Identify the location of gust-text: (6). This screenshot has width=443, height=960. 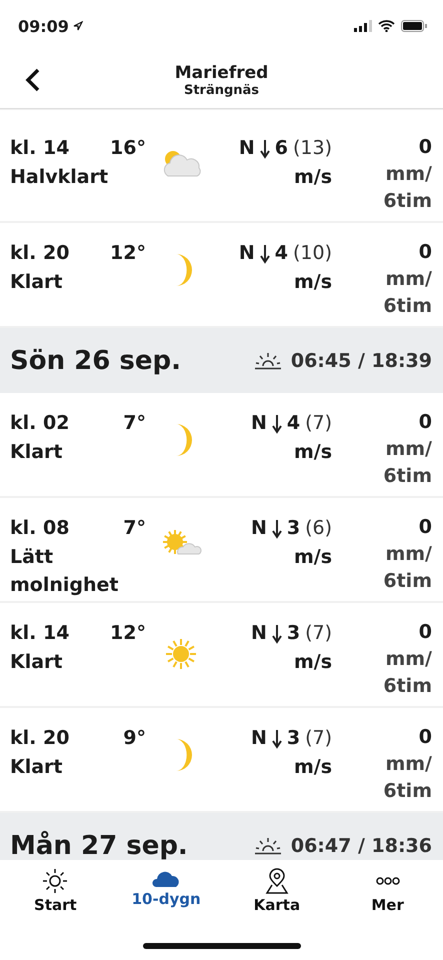
(318, 528).